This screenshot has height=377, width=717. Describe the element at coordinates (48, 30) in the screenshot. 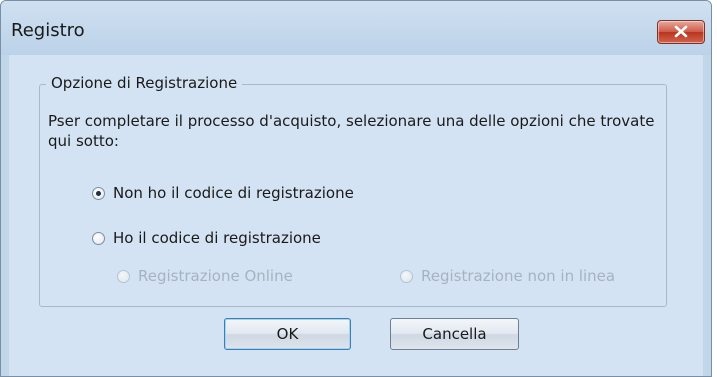

I see `window-title: Registro` at that location.